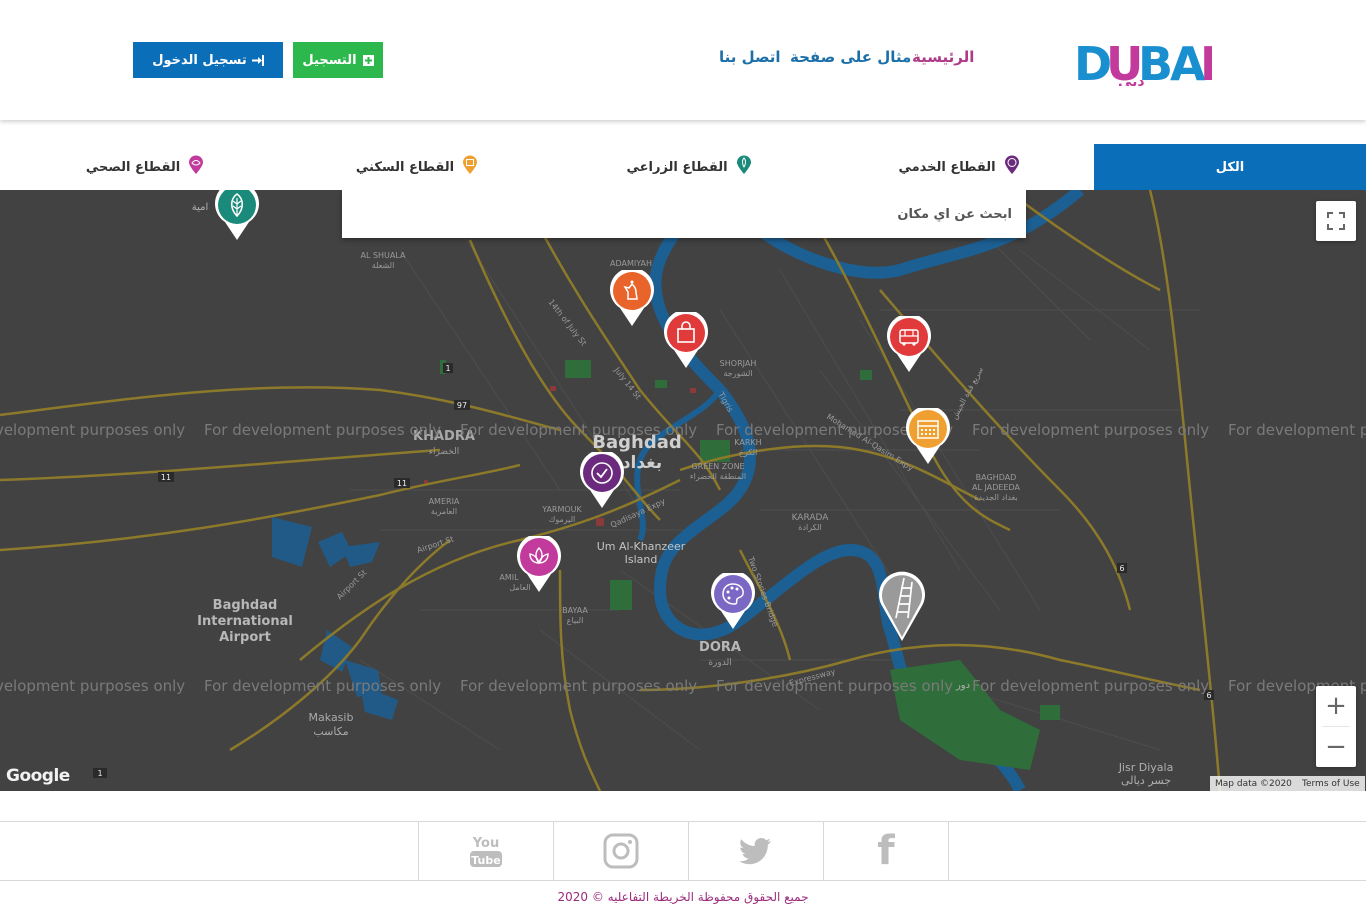 The height and width of the screenshot is (917, 1366). What do you see at coordinates (237, 218) in the screenshot?
I see `agriculture-marker` at bounding box center [237, 218].